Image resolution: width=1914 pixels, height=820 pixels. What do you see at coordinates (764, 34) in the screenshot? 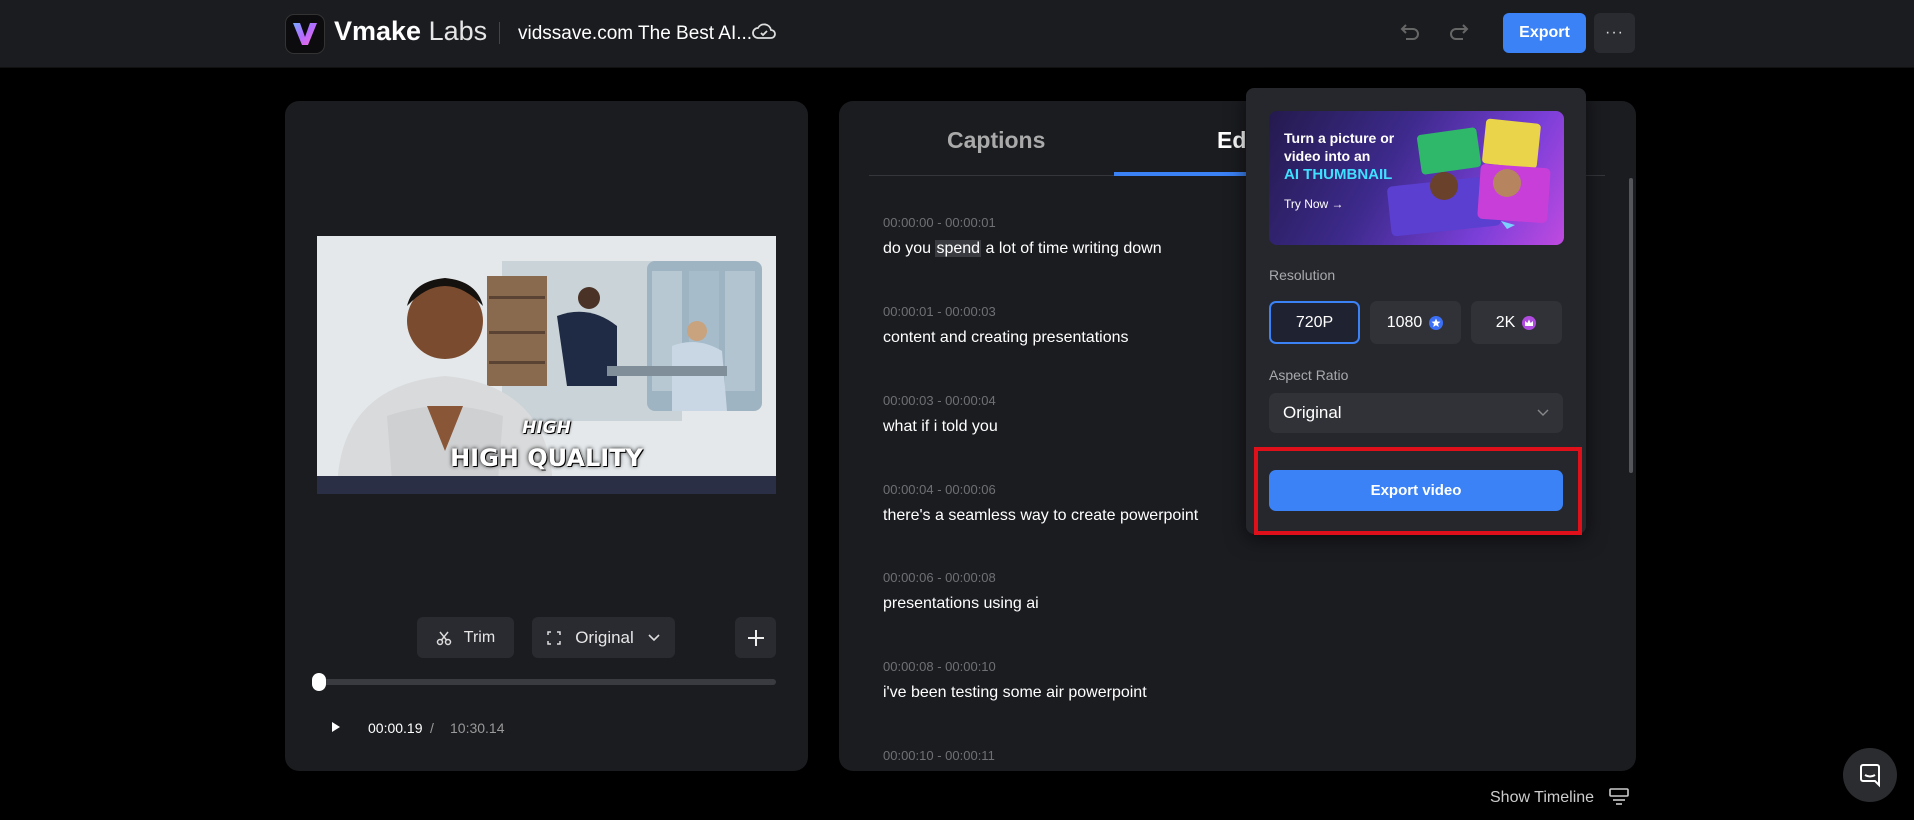
I see `cloud-sync-icon` at bounding box center [764, 34].